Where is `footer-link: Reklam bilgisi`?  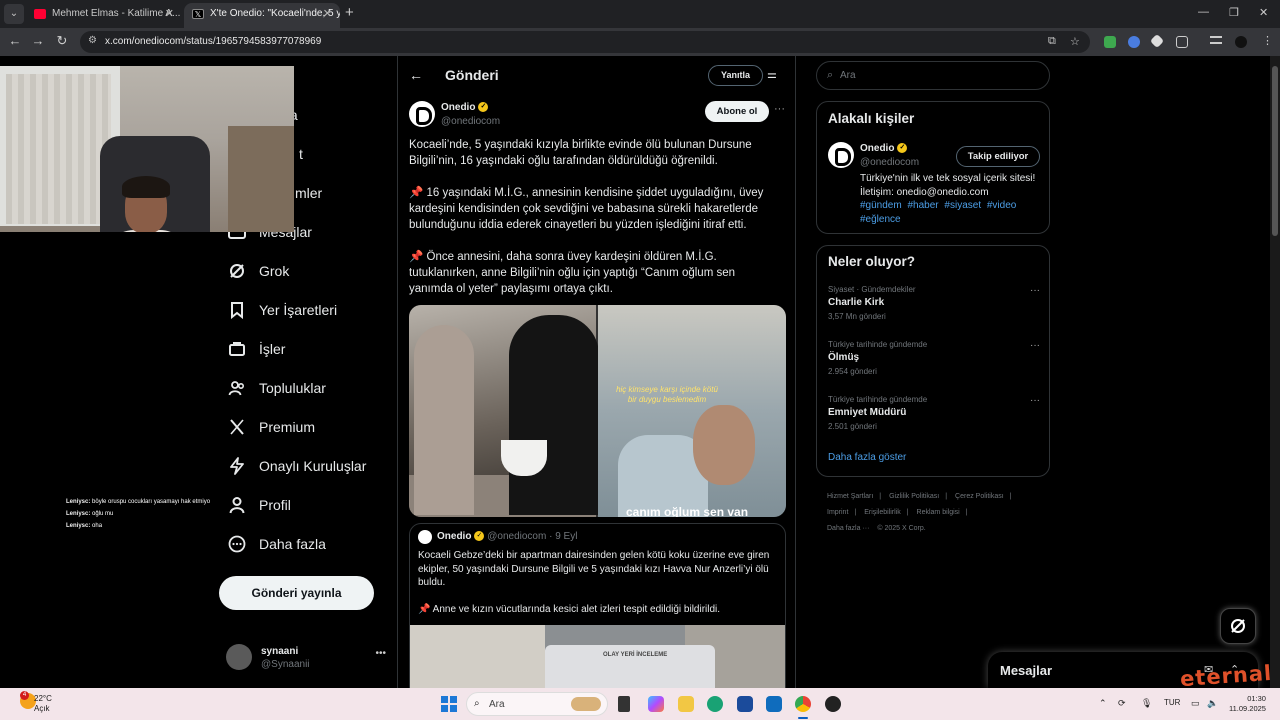 footer-link: Reklam bilgisi is located at coordinates (938, 512).